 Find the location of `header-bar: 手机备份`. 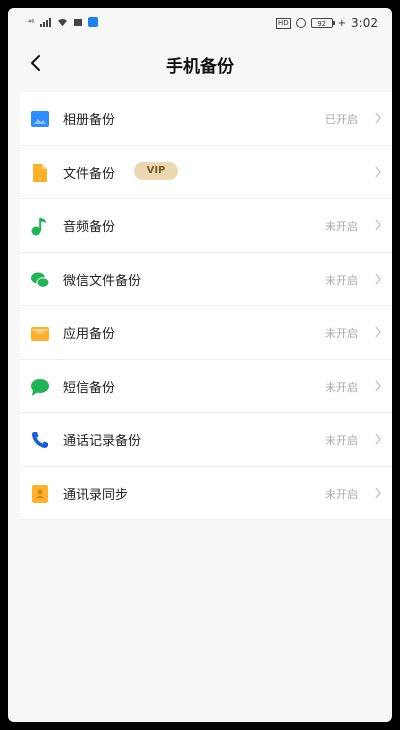

header-bar: 手机备份 is located at coordinates (200, 63).